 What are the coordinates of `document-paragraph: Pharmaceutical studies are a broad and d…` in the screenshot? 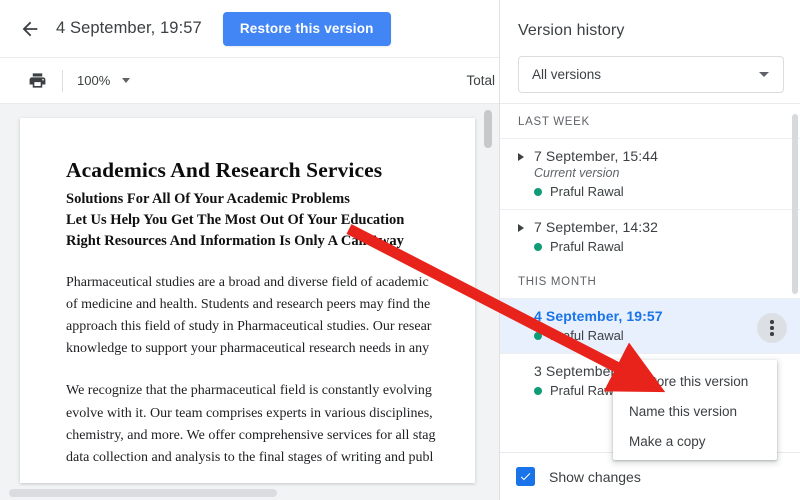 It's located at (270, 316).